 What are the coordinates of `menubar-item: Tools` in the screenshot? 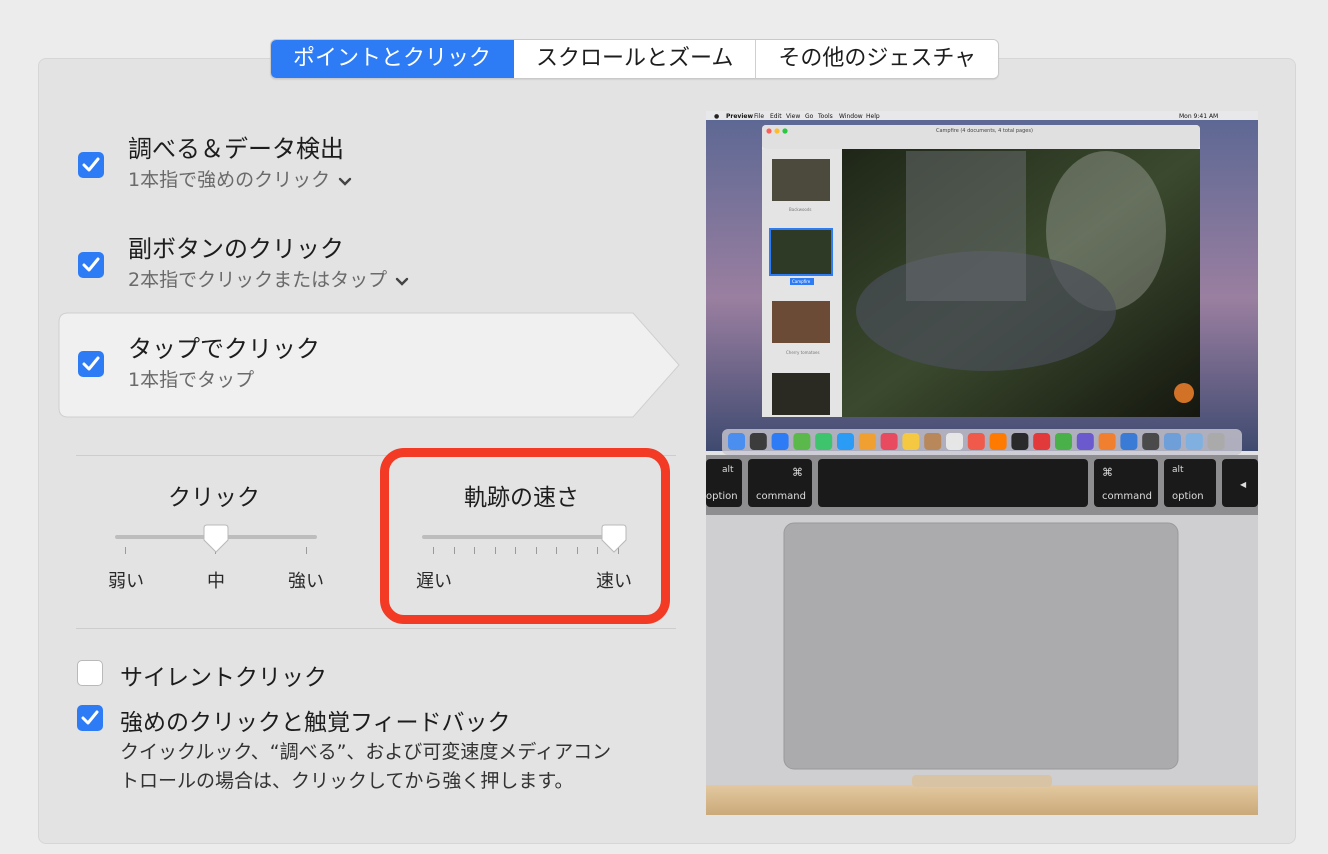 It's located at (825, 116).